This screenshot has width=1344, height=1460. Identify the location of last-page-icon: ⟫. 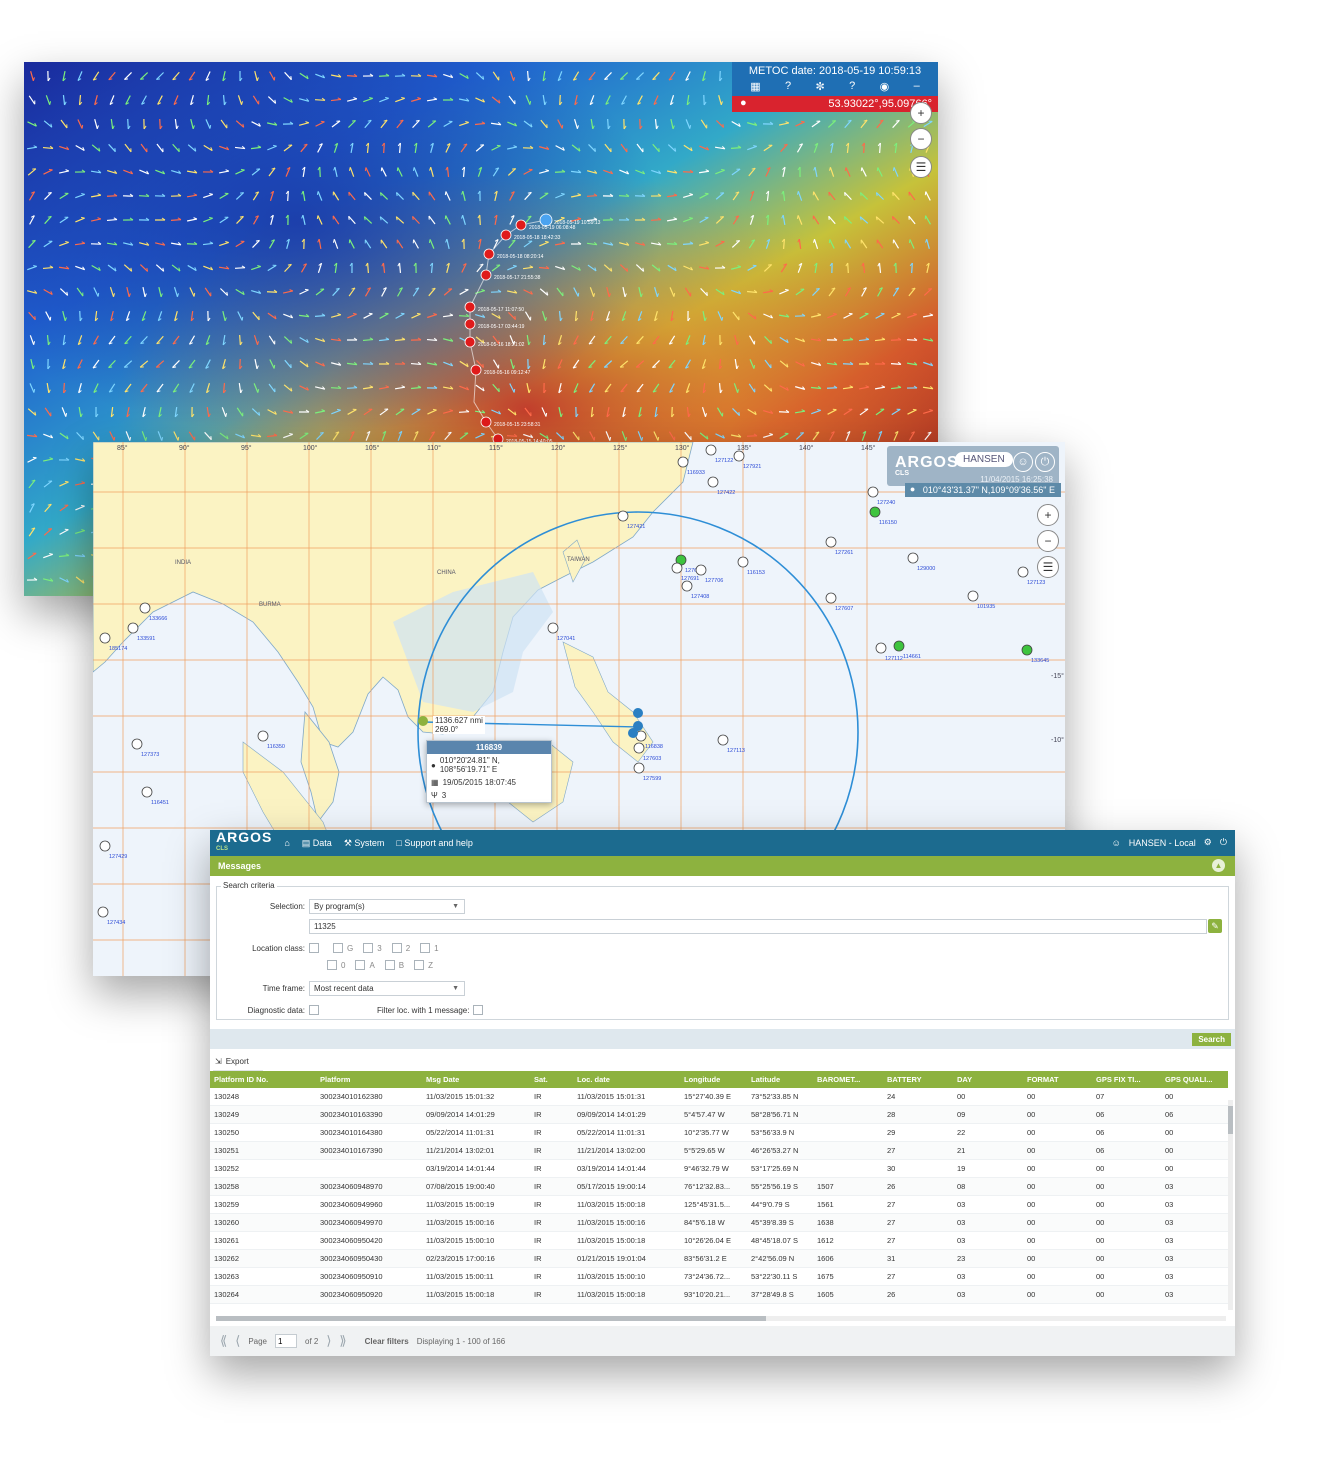
(342, 1341).